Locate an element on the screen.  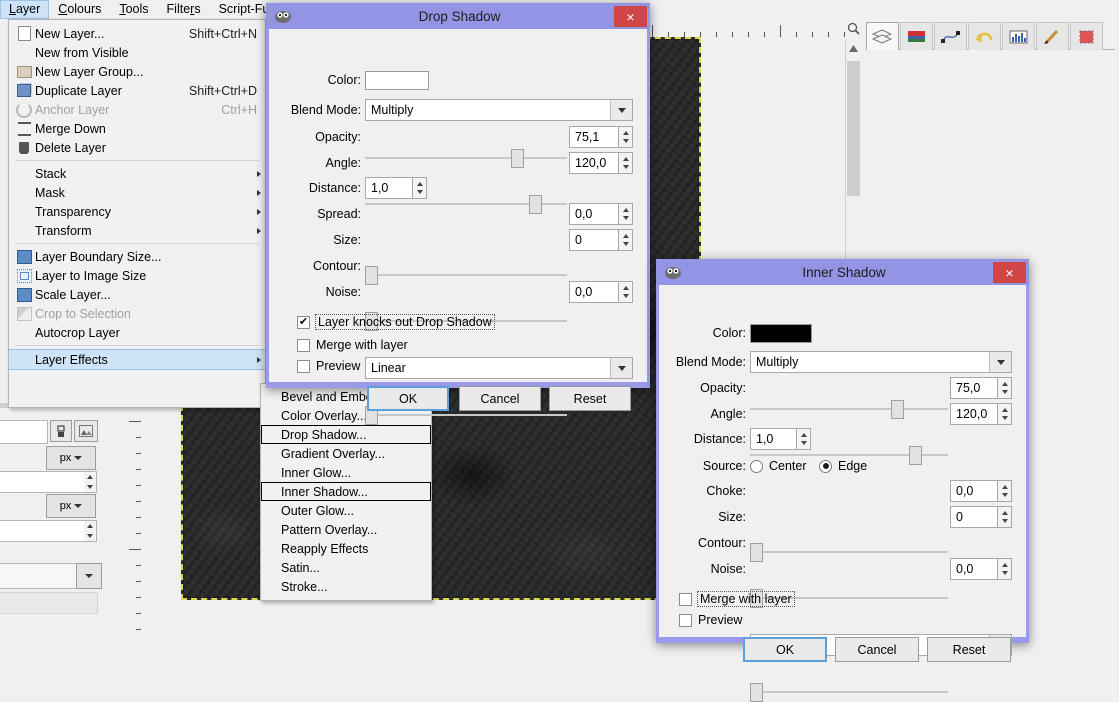
is-reset-button: Reset is located at coordinates (969, 649).